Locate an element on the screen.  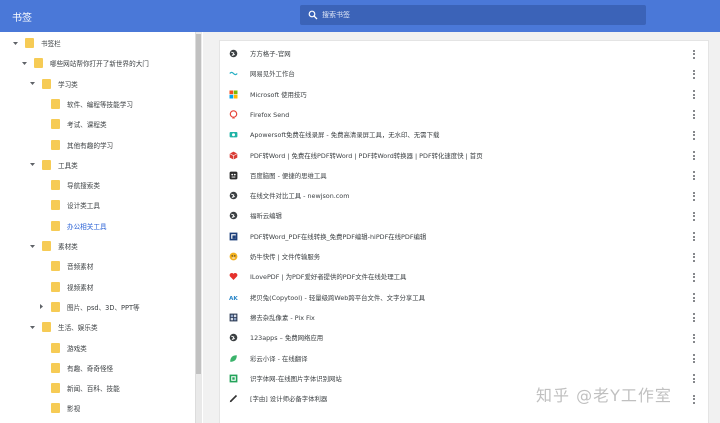
search-input is located at coordinates (477, 15).